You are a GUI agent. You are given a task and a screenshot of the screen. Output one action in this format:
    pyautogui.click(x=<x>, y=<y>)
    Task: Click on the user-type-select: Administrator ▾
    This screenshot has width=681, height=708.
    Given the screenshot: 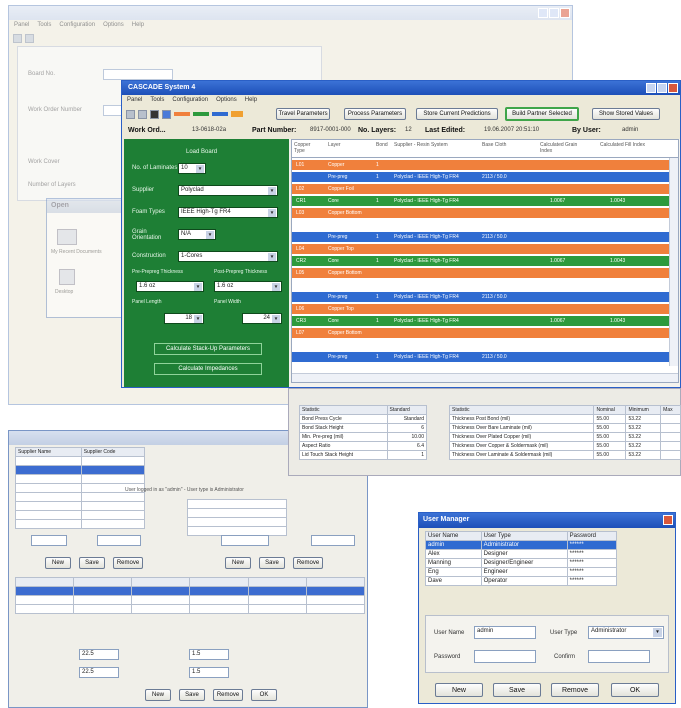 What is the action you would take?
    pyautogui.click(x=626, y=632)
    